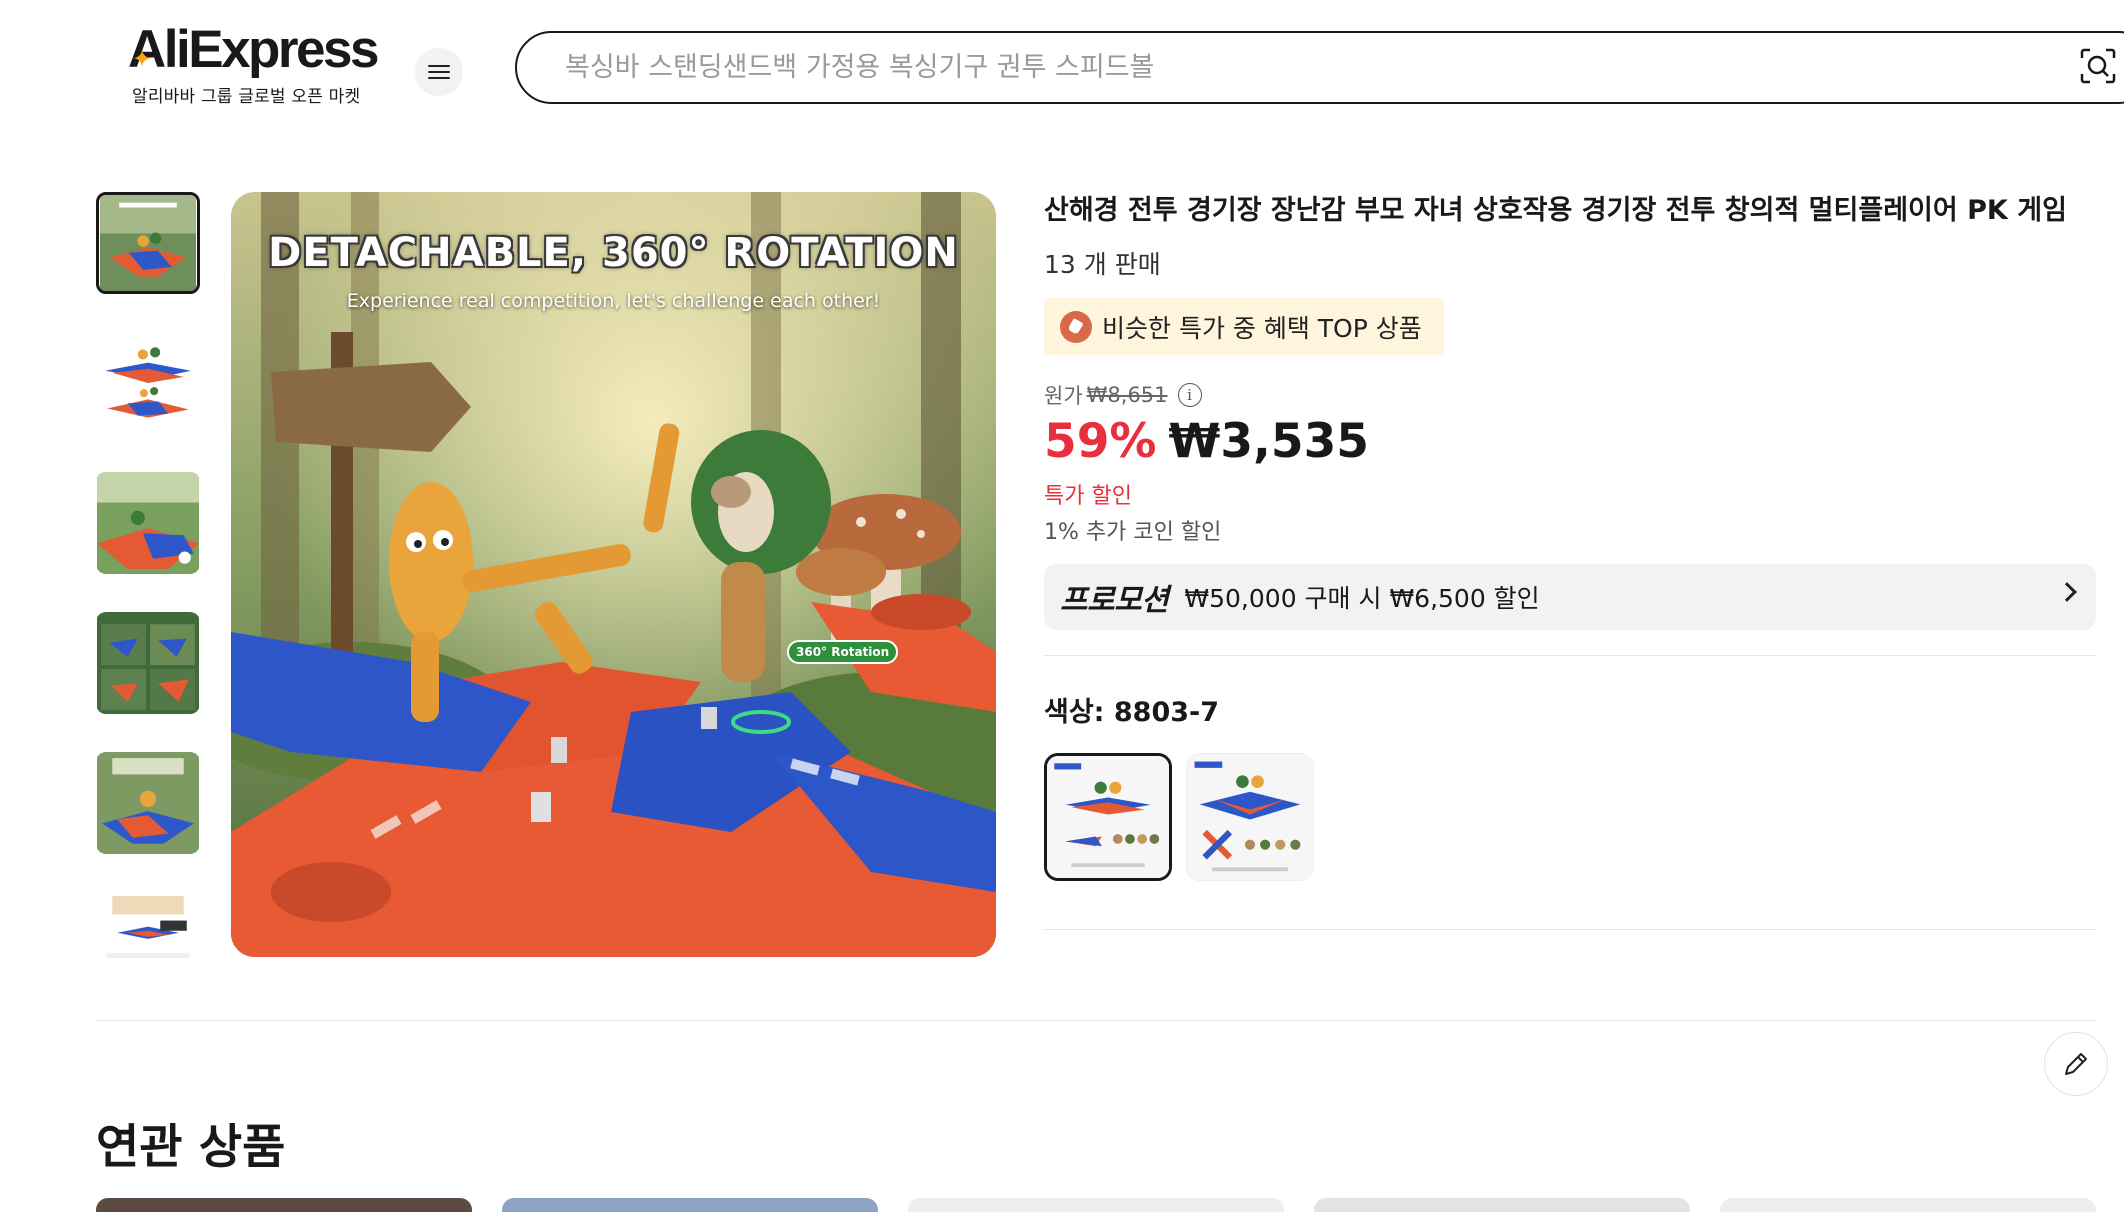  Describe the element at coordinates (191, 1147) in the screenshot. I see `related-products-title: 연관 상품` at that location.